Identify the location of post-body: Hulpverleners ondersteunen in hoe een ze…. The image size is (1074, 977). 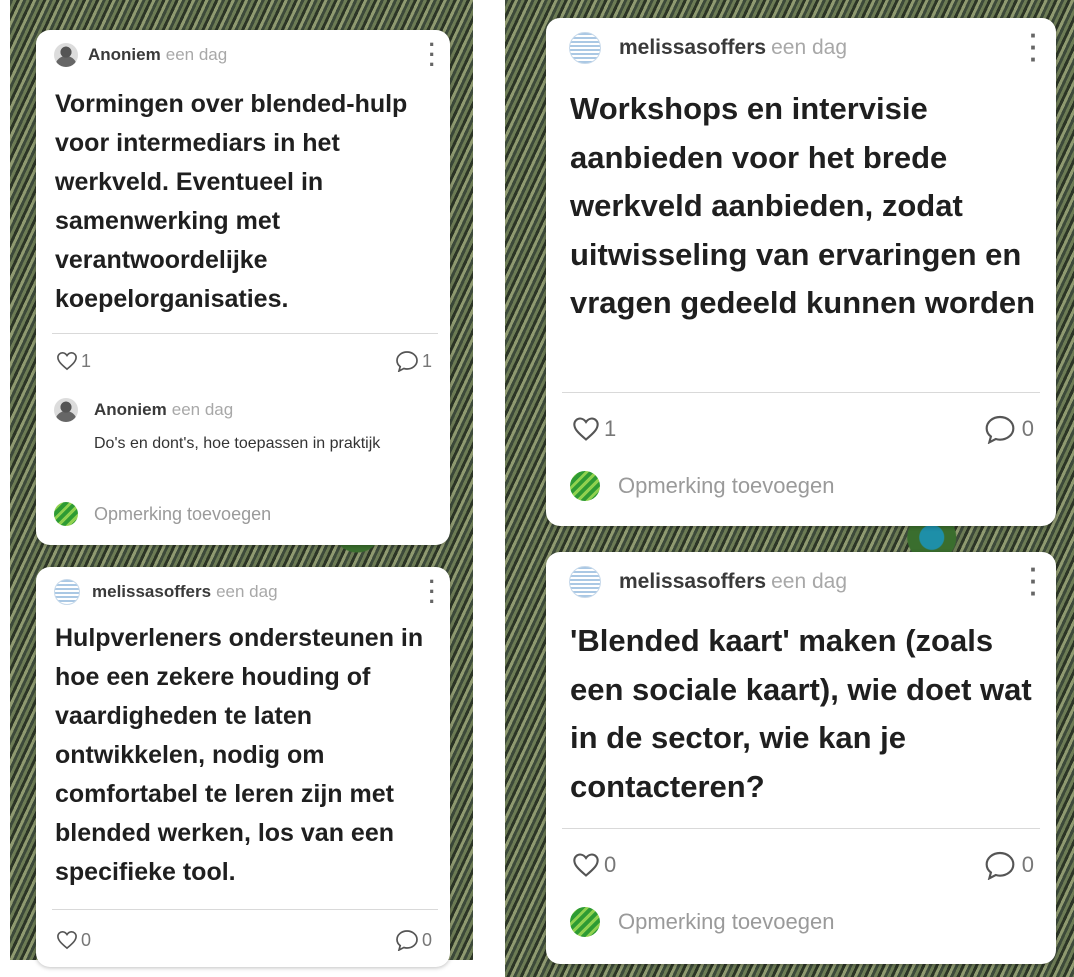
(239, 755).